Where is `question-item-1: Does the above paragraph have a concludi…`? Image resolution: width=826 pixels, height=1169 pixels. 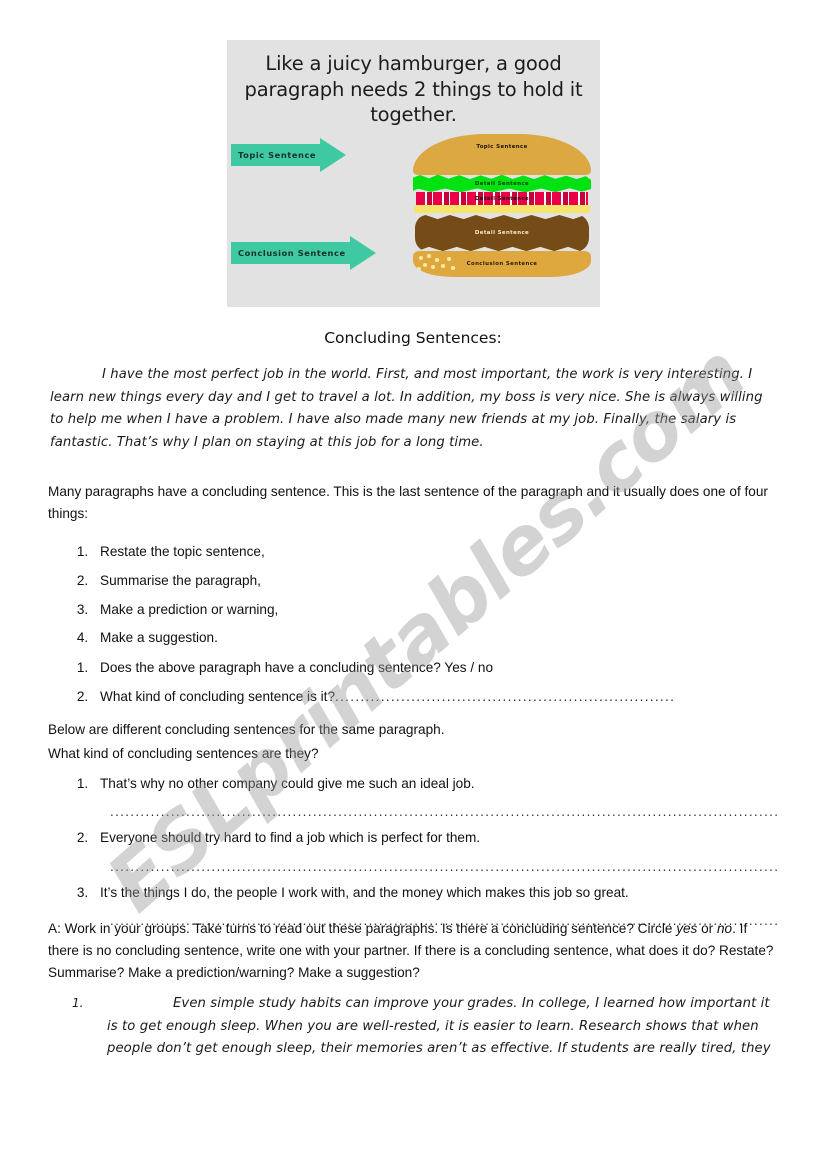 question-item-1: Does the above paragraph have a concludi… is located at coordinates (435, 668).